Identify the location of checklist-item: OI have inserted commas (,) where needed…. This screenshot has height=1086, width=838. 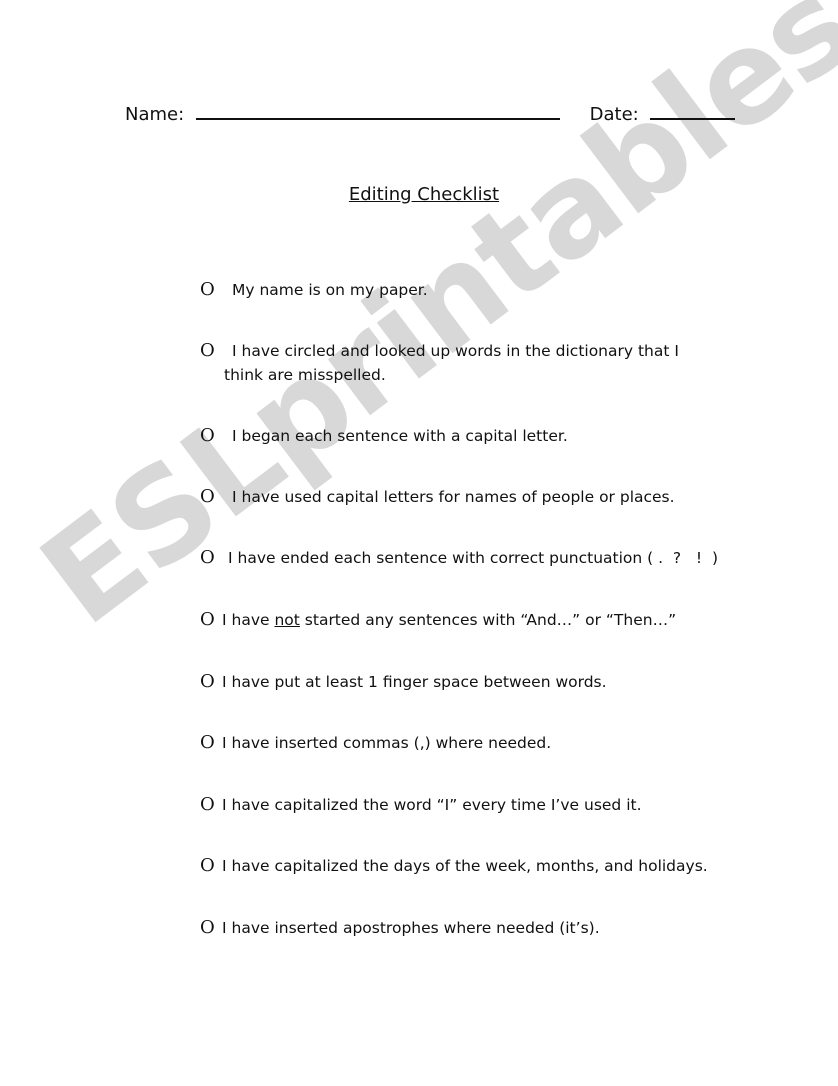
(470, 743).